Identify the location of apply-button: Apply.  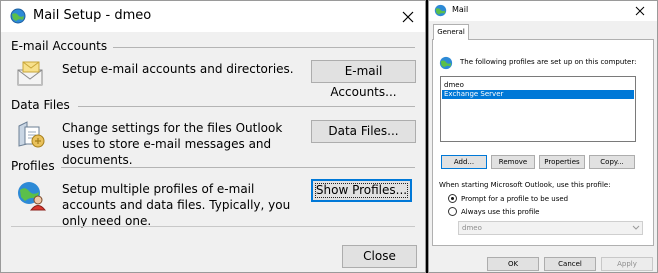
(627, 264).